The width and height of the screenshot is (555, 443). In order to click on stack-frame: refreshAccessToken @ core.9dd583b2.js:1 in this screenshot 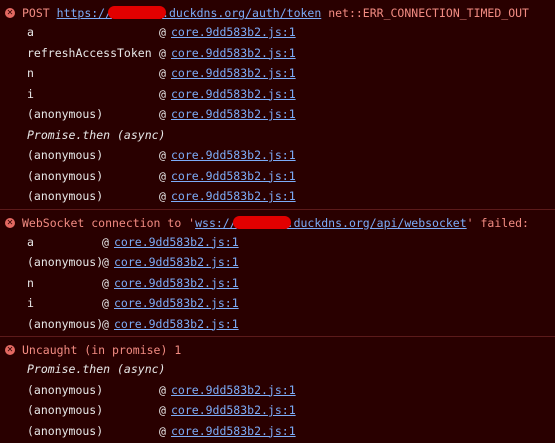, I will do `click(277, 53)`.